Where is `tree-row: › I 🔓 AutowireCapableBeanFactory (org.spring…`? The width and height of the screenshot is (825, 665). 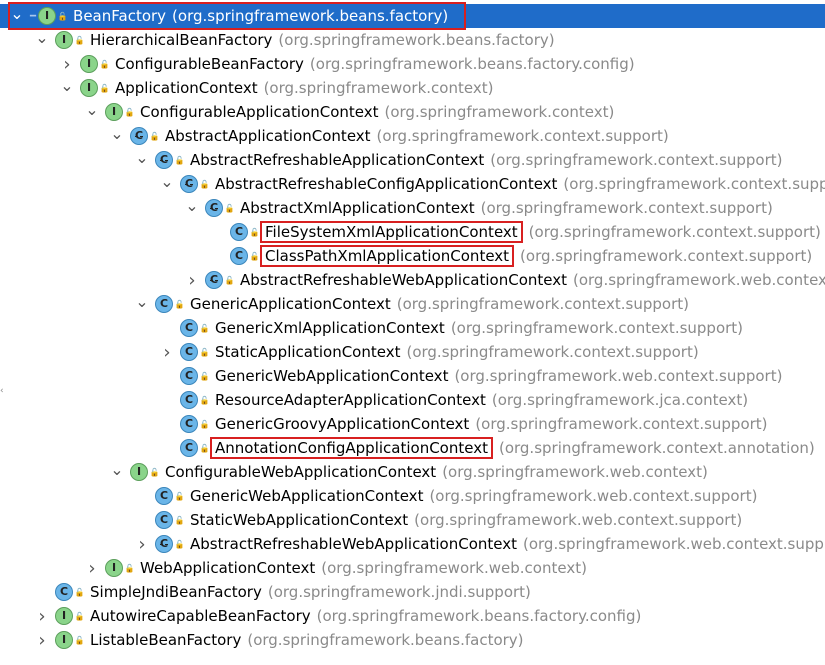
tree-row: › I 🔓 AutowireCapableBeanFactory (org.spring… is located at coordinates (412, 616).